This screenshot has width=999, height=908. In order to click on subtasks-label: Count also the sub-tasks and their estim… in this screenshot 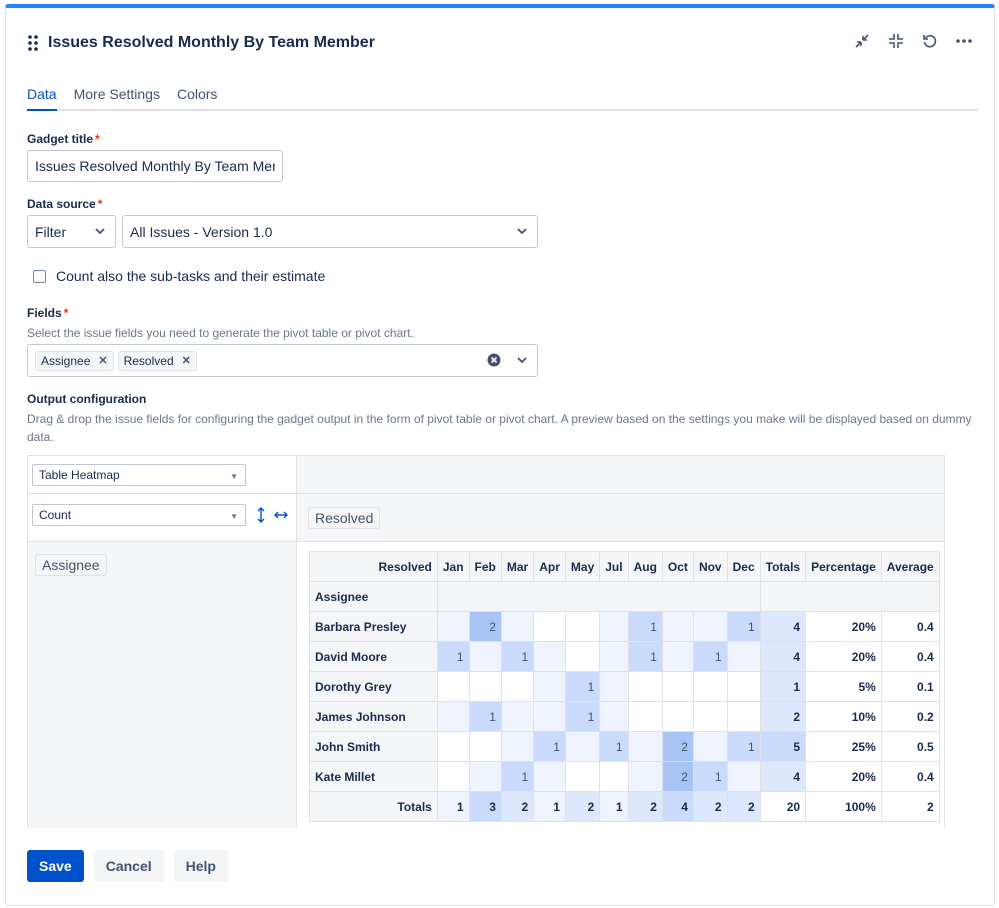, I will do `click(190, 276)`.